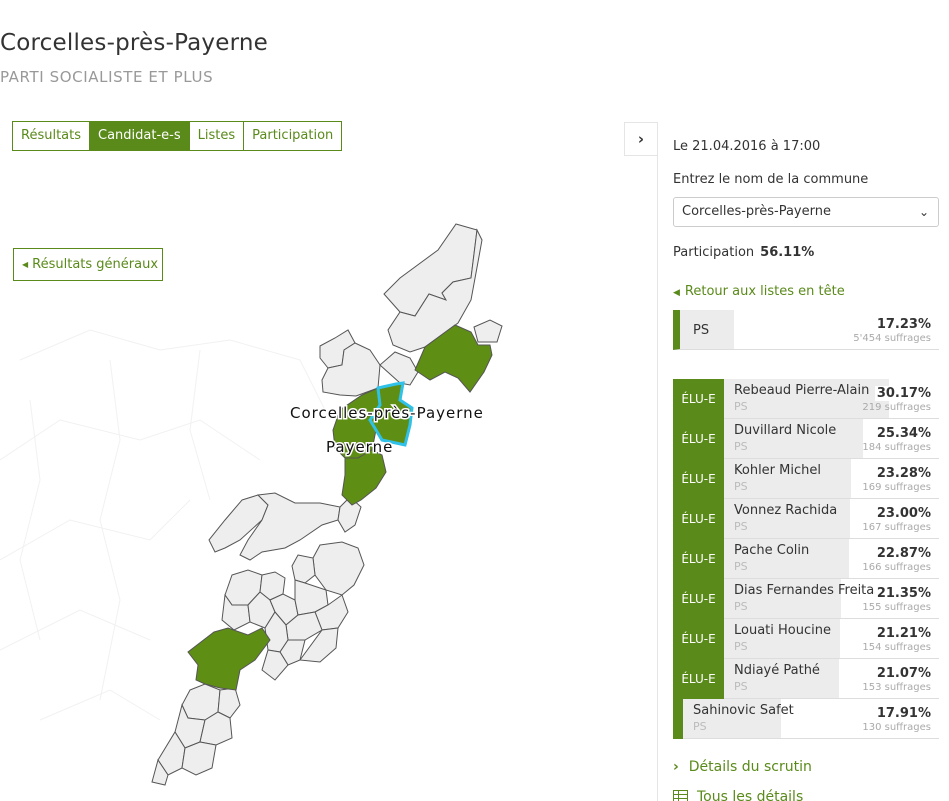  I want to click on candidate-name: Sahinovic Safet, so click(743, 710).